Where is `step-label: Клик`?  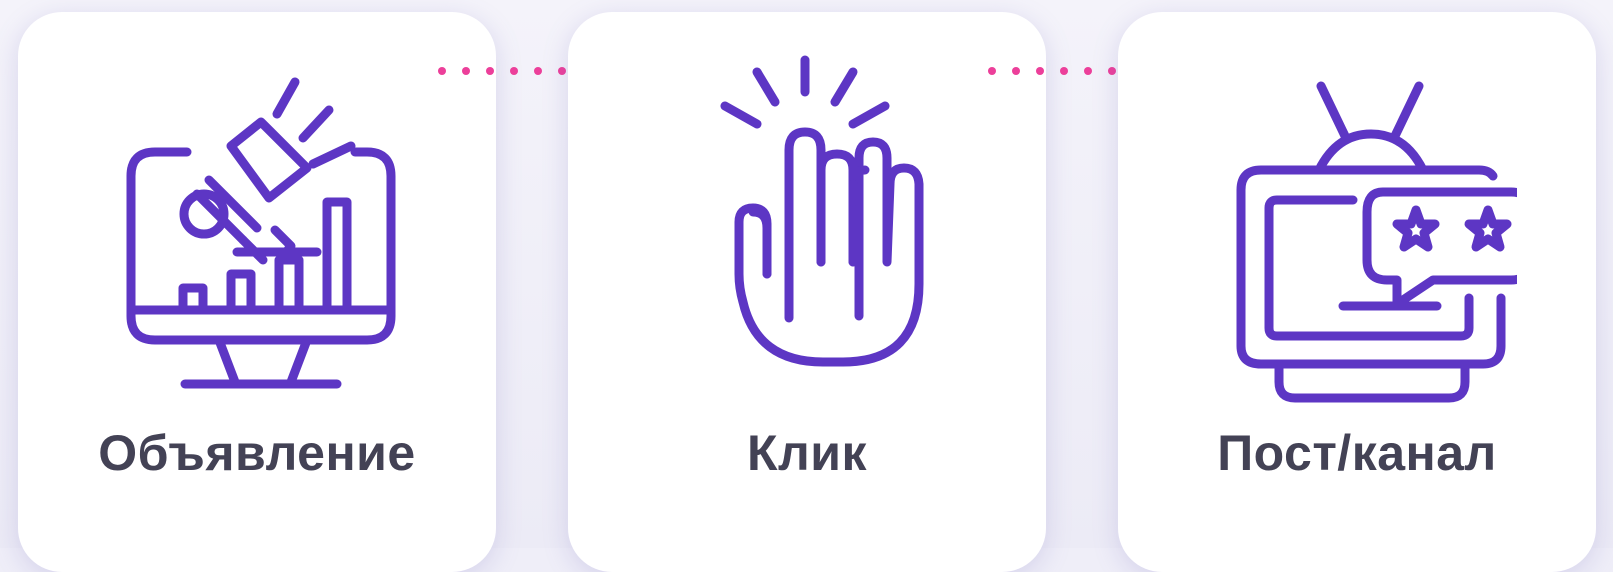 step-label: Клик is located at coordinates (807, 453).